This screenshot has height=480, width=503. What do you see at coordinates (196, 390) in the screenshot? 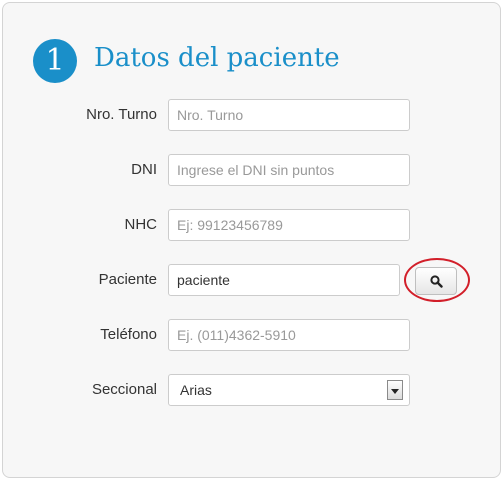
I see `seccional-selected-value: Arias` at bounding box center [196, 390].